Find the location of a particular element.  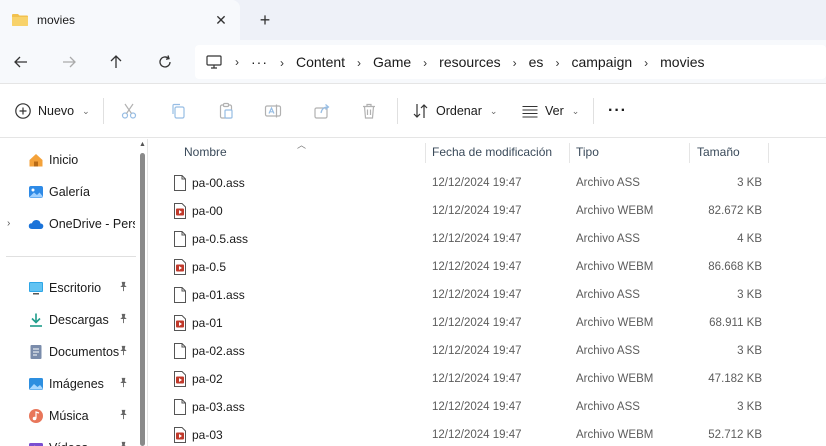

rename-button is located at coordinates (273, 111).